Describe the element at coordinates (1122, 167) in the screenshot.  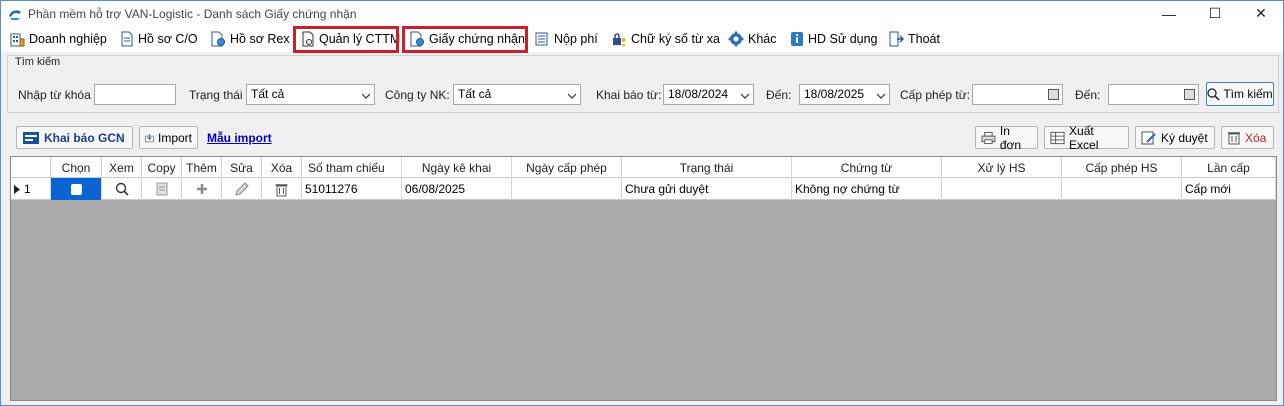
I see `column-header-permit: Cấp phép HS` at that location.